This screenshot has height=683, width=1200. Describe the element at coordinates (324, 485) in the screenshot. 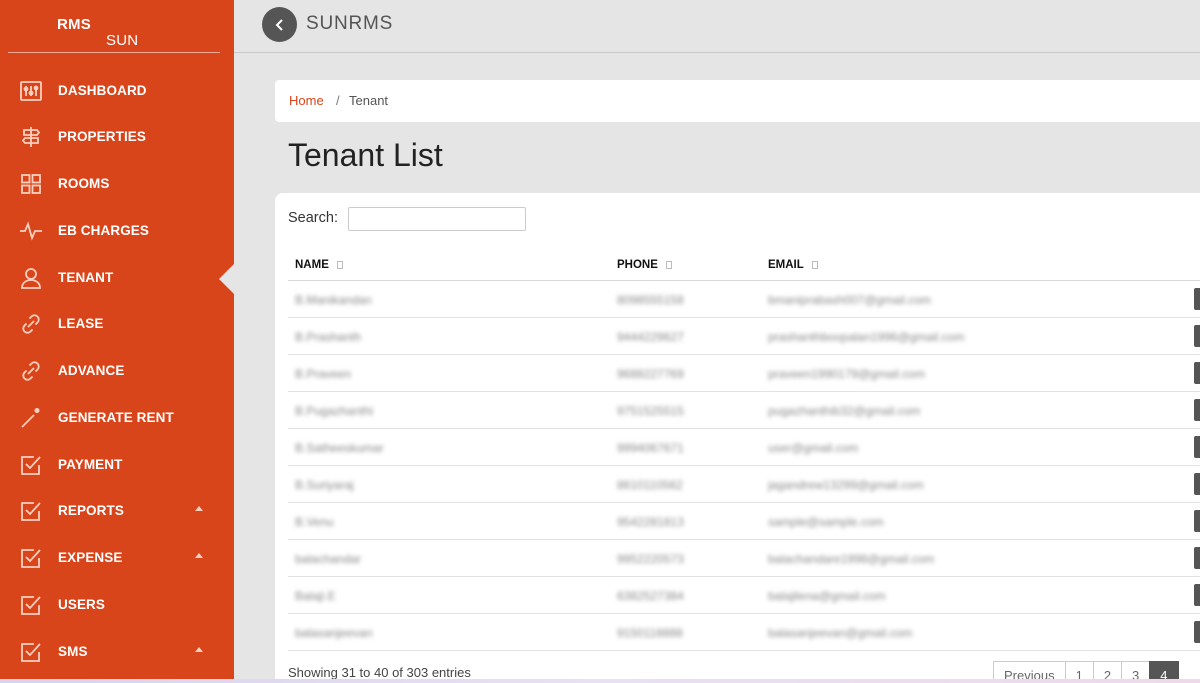

I see `cell-name: B.Suriyaraj` at that location.